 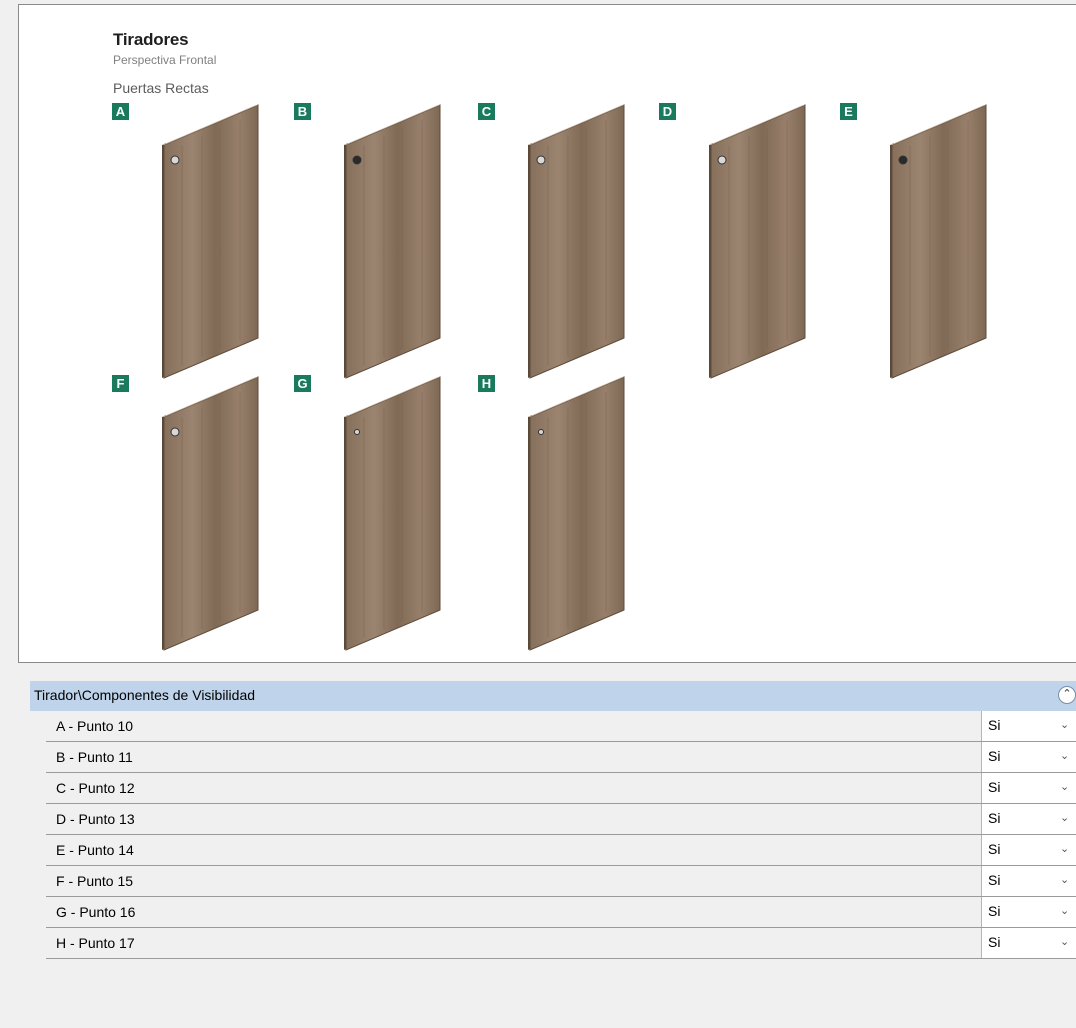 I want to click on property-label: F - Punto 15, so click(x=95, y=881).